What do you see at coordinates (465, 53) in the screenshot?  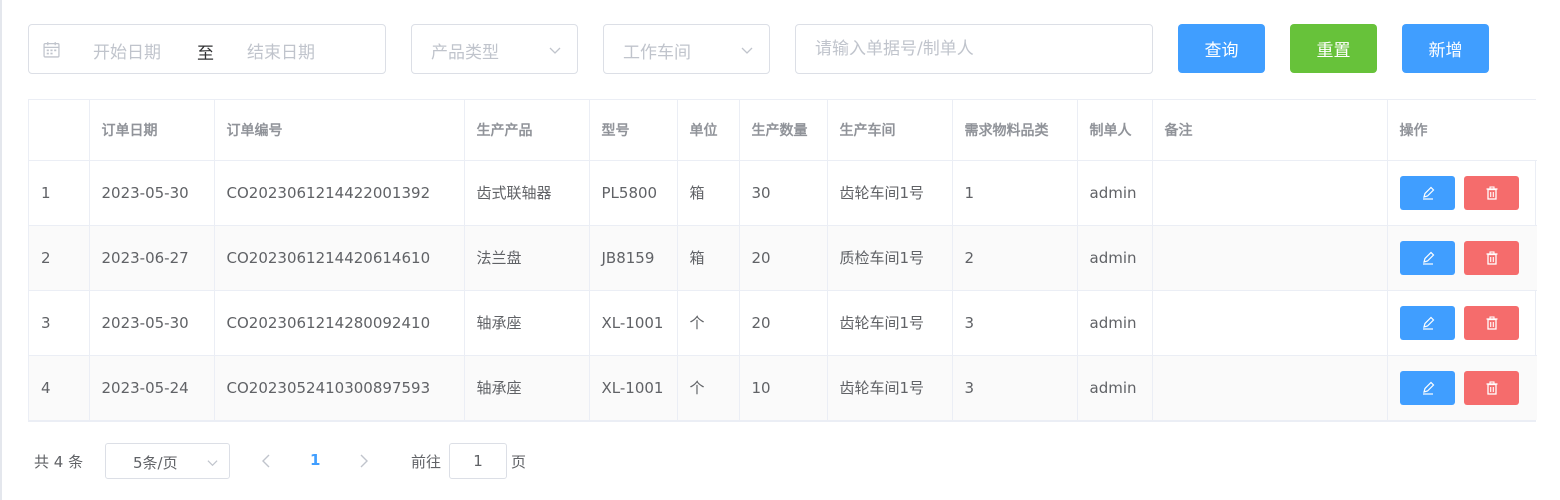 I see `product-type-placeholder: 产品类型` at bounding box center [465, 53].